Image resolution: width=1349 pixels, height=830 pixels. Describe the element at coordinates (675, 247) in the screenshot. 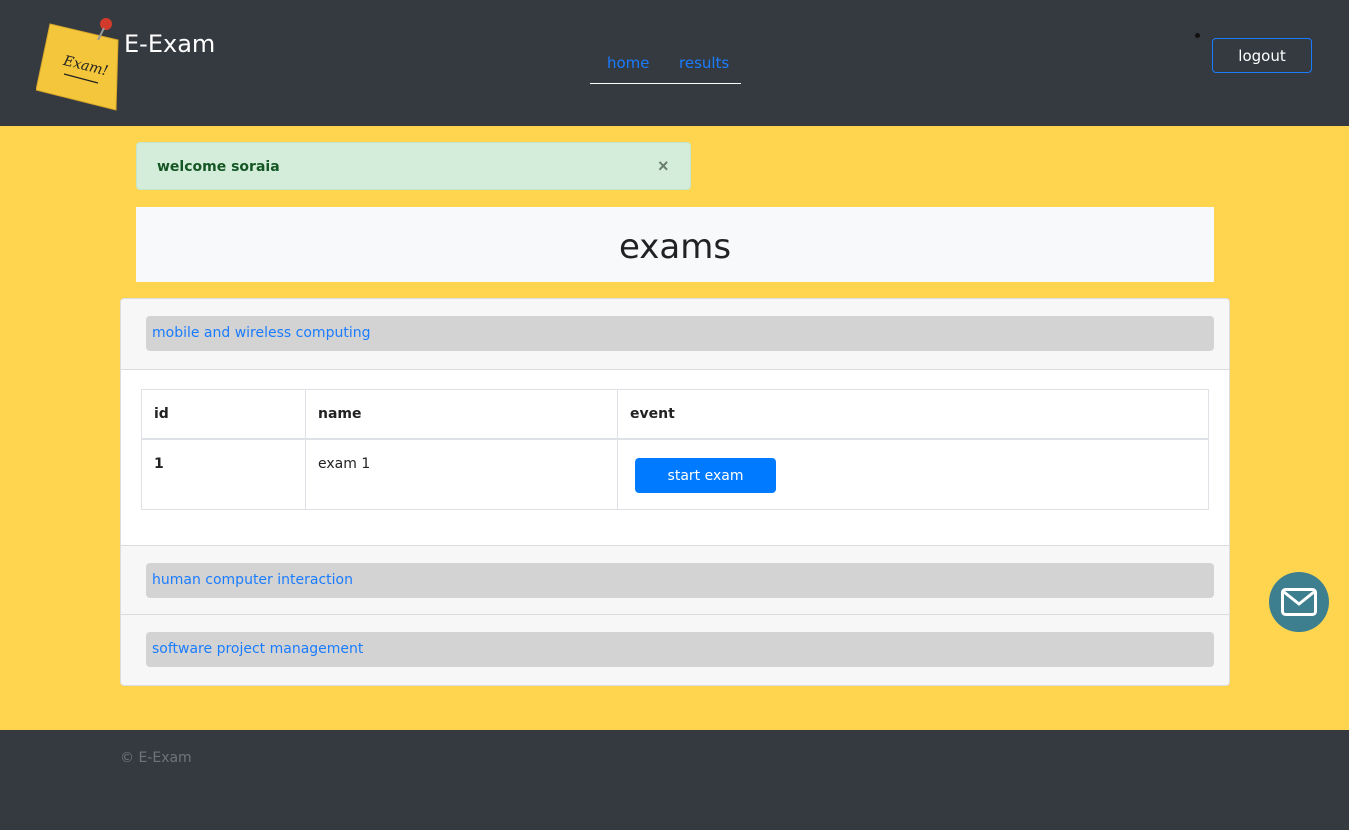

I see `page-title: exams` at that location.